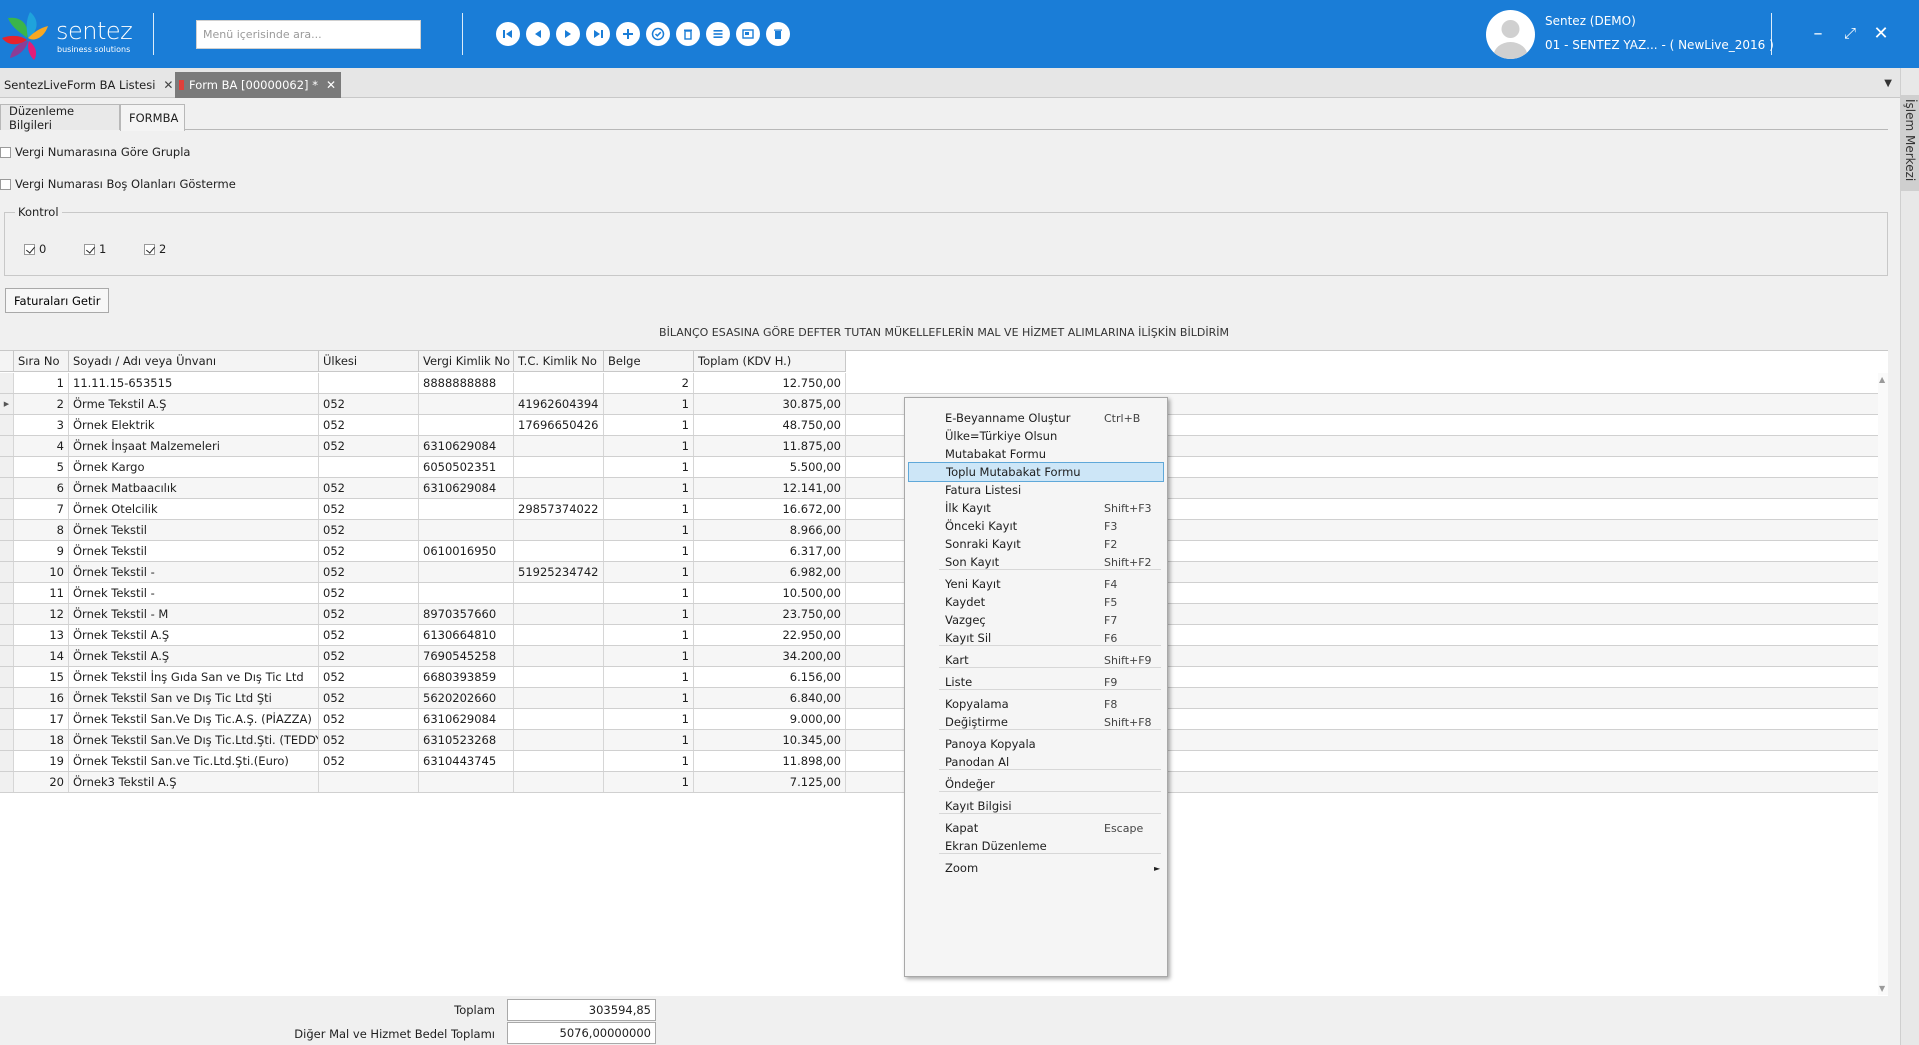  Describe the element at coordinates (770, 488) in the screenshot. I see `table-cell: 12.141,00` at that location.